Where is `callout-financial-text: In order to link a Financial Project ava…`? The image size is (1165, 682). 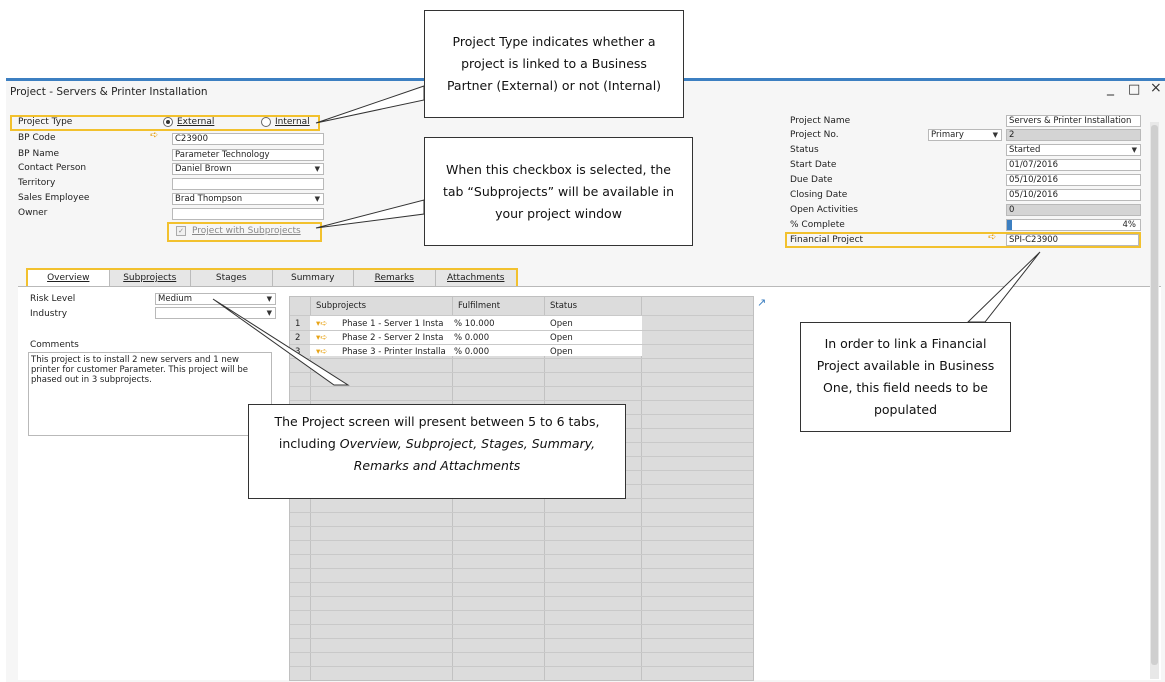
callout-financial-text: In order to link a Financial Project ava… is located at coordinates (905, 376).